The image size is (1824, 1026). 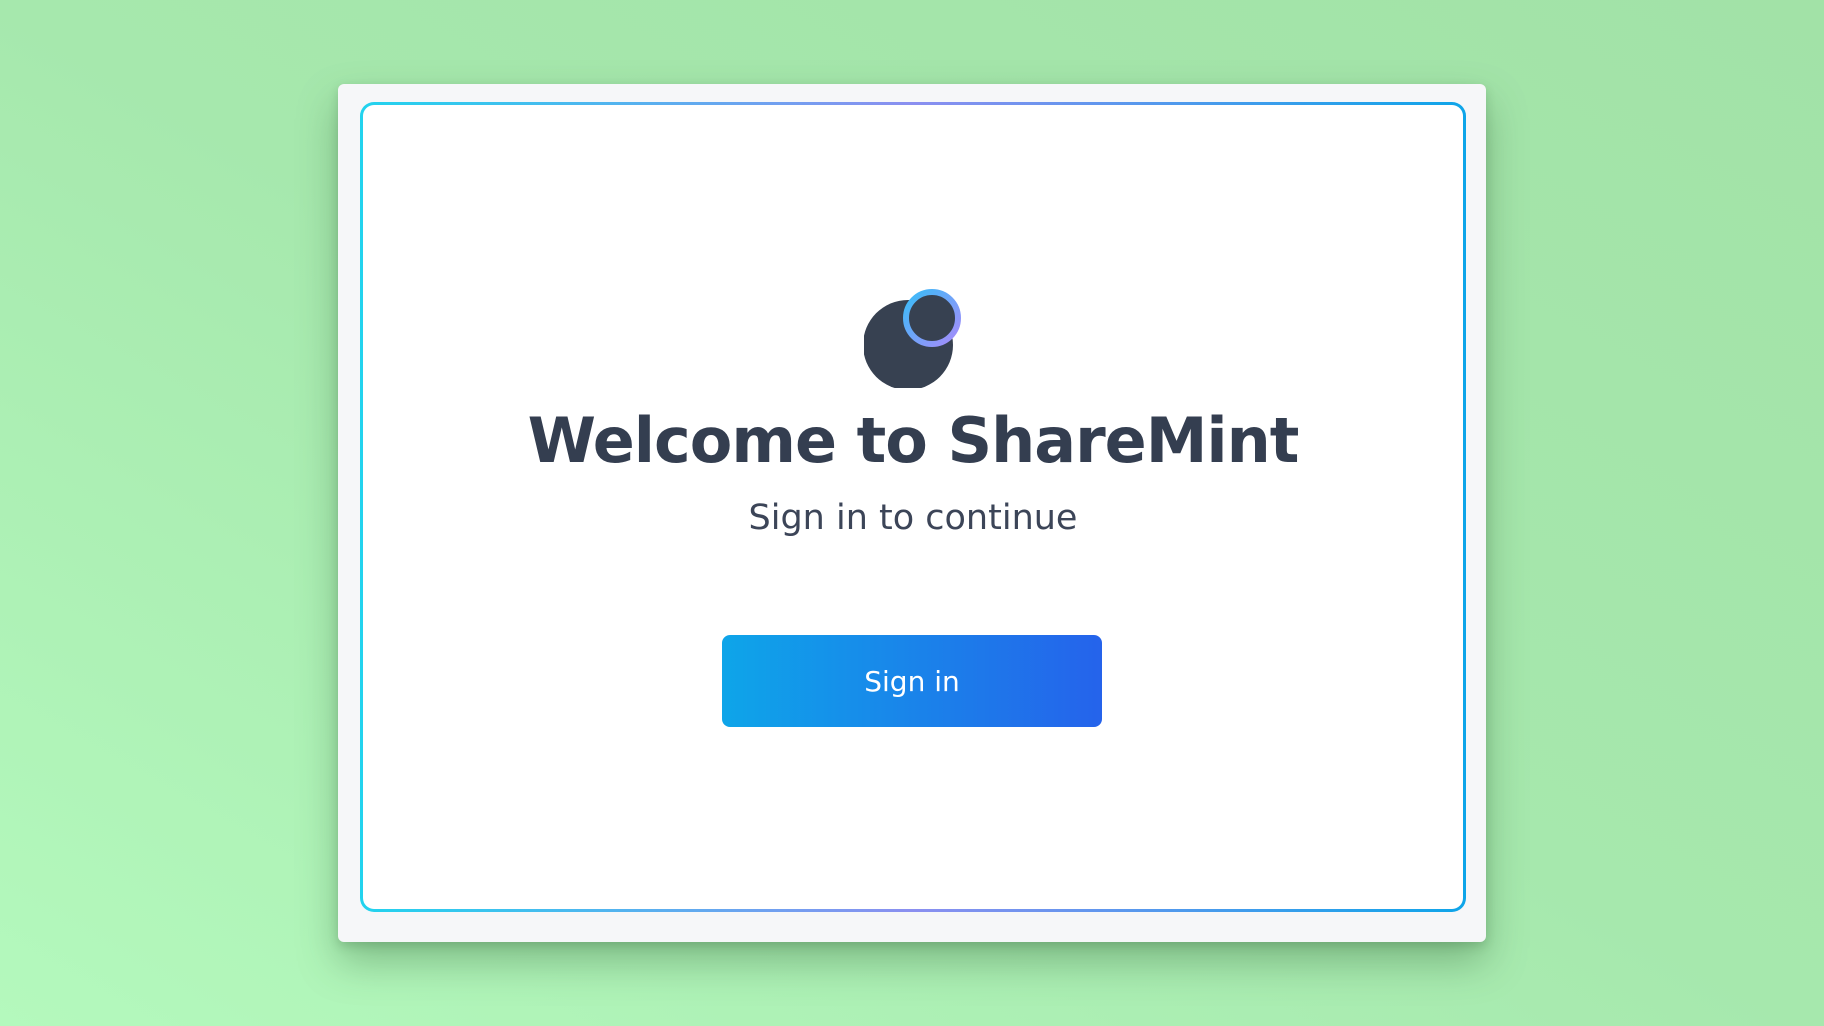 What do you see at coordinates (913, 518) in the screenshot?
I see `page-subtitle: Sign in to continue` at bounding box center [913, 518].